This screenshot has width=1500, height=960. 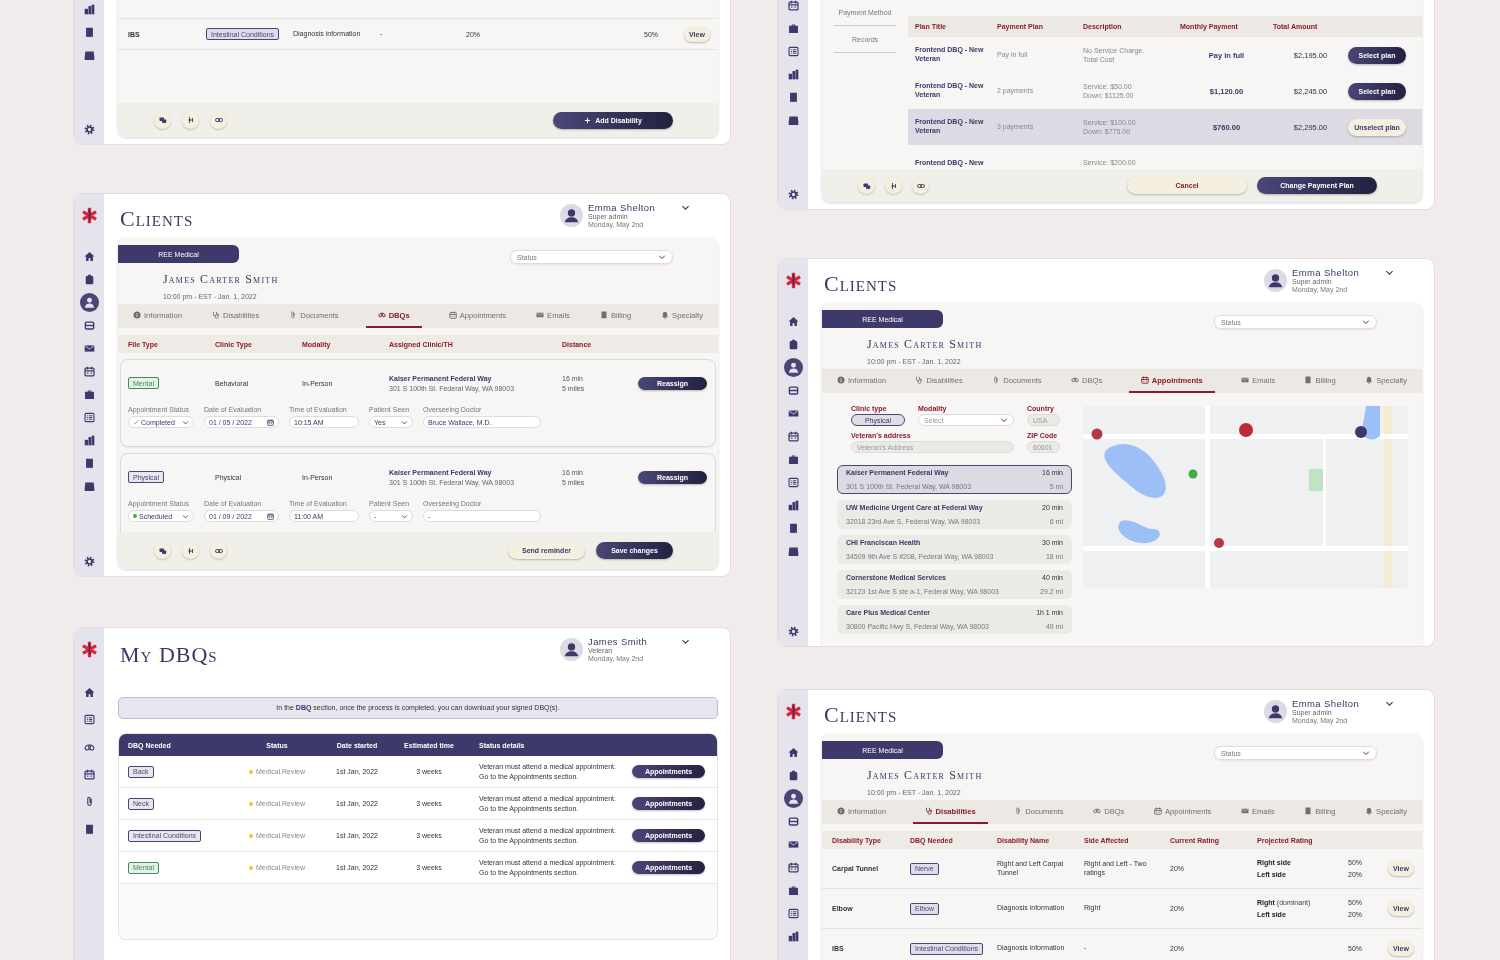 What do you see at coordinates (588, 120) in the screenshot?
I see `plus-icon` at bounding box center [588, 120].